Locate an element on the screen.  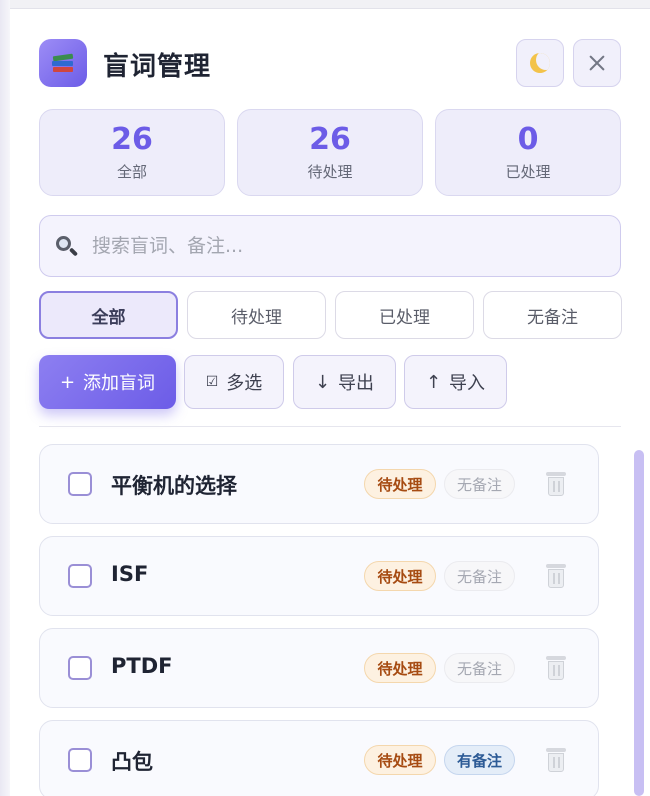
item-word: 凸包 is located at coordinates (132, 762).